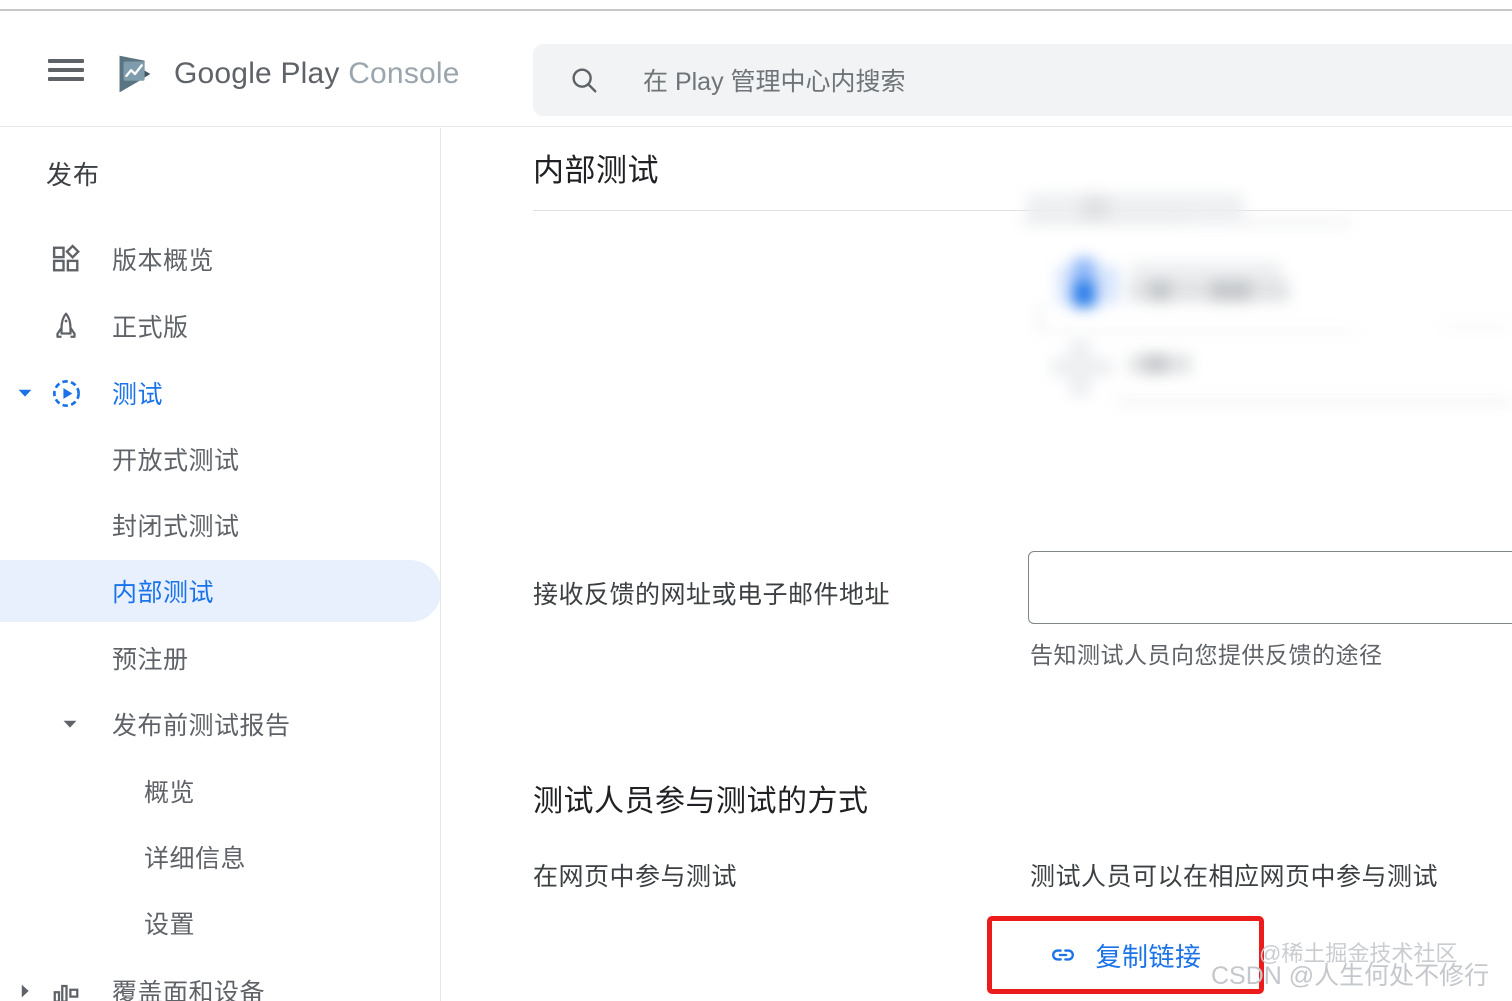 Image resolution: width=1512 pixels, height=1001 pixels. What do you see at coordinates (1022, 80) in the screenshot?
I see `global-search-bar: 在 Play 管理中心内搜索` at bounding box center [1022, 80].